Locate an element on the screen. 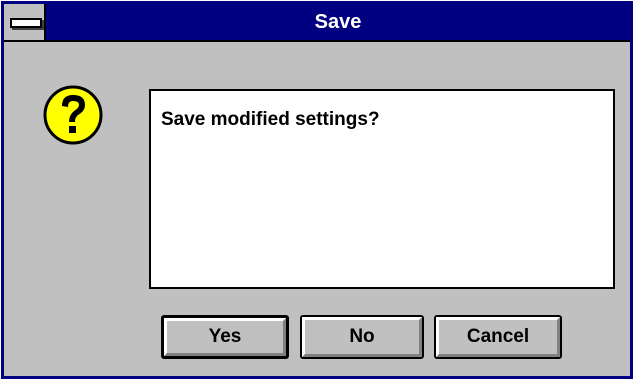  yes-button: Yes is located at coordinates (225, 337).